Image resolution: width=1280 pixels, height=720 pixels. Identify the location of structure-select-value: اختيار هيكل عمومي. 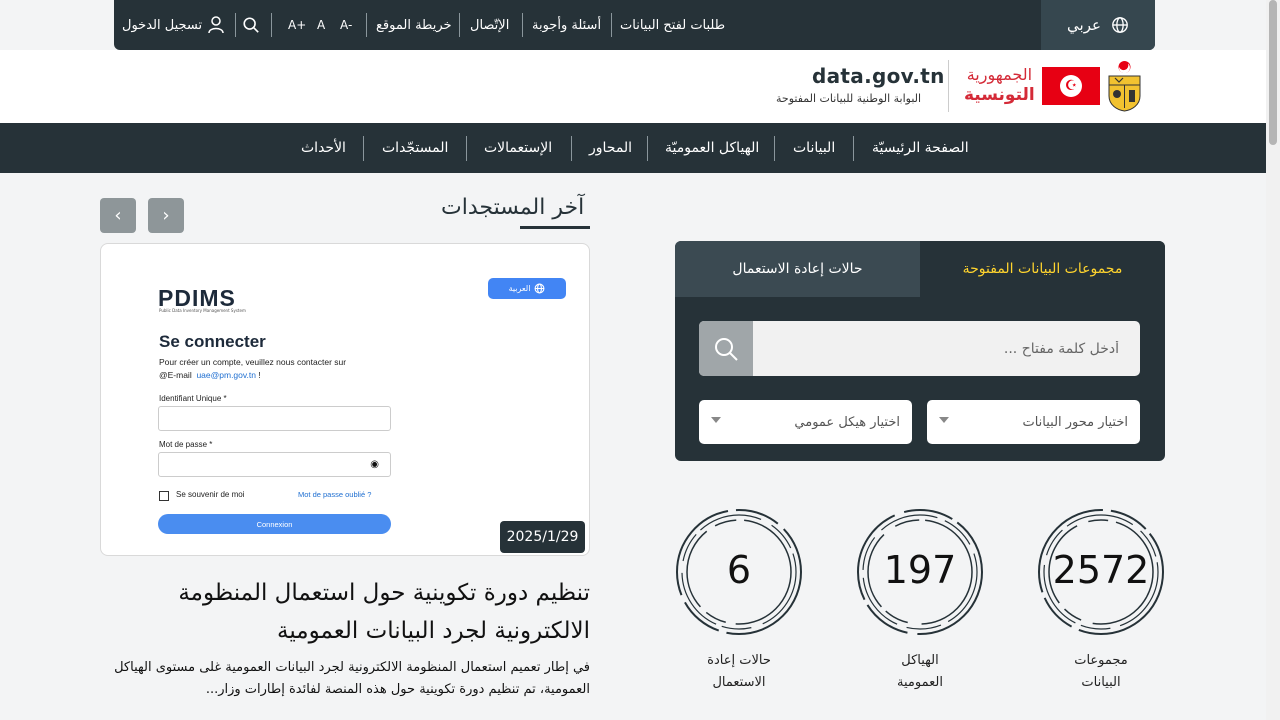
(847, 422).